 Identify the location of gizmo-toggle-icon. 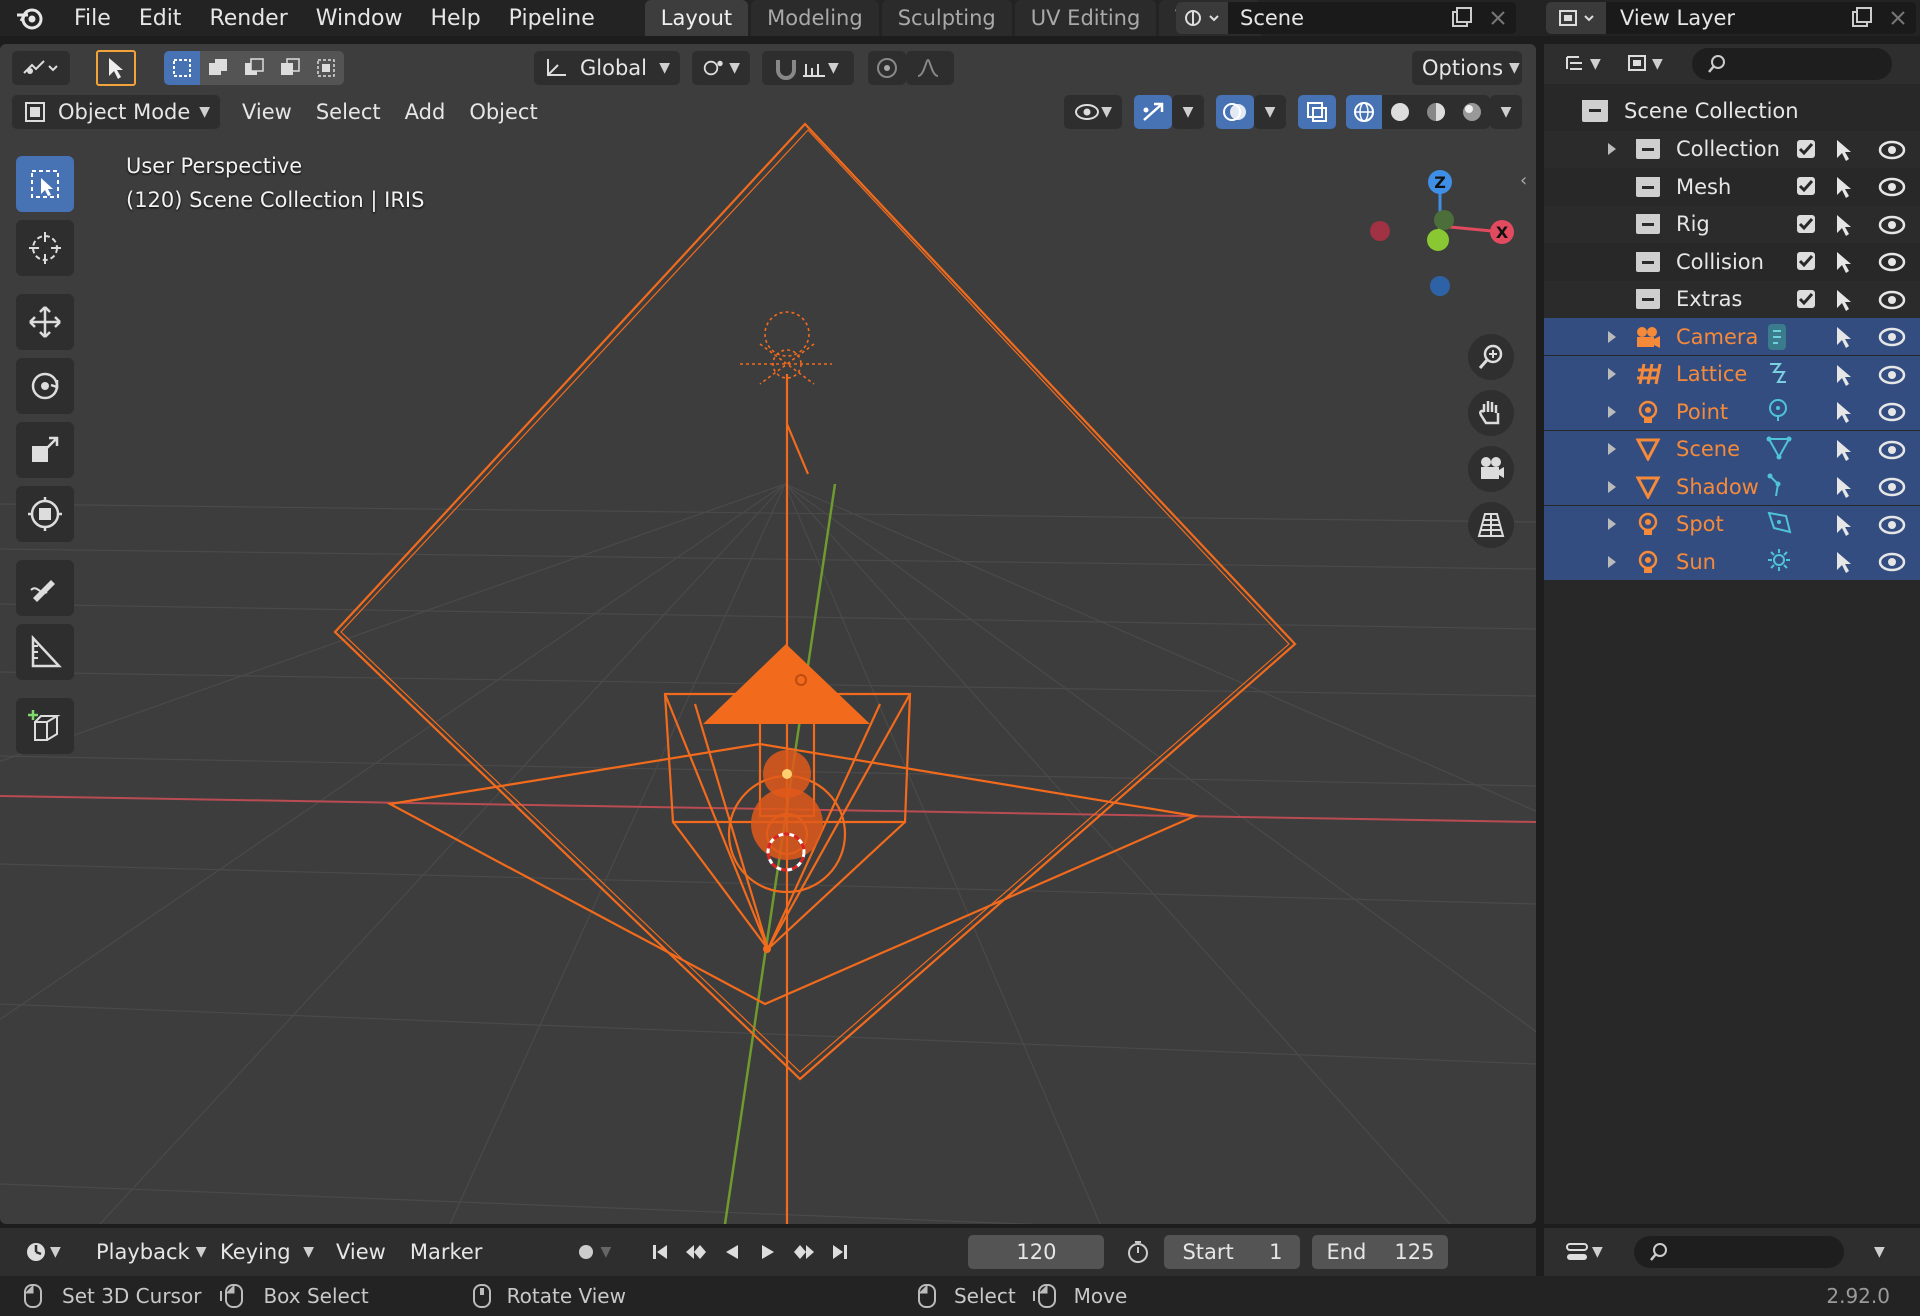
(1153, 112).